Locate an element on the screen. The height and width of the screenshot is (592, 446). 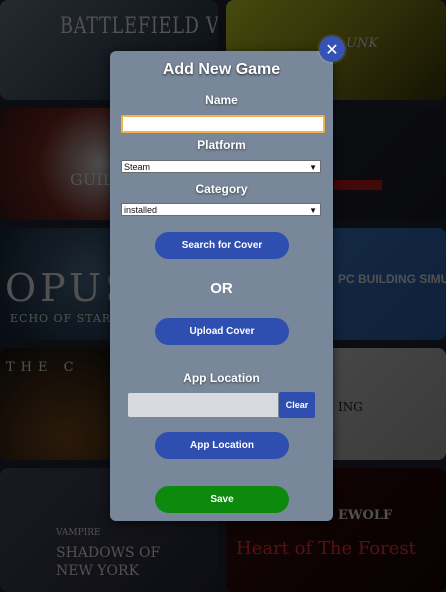
close-icon: ✕ is located at coordinates (332, 49).